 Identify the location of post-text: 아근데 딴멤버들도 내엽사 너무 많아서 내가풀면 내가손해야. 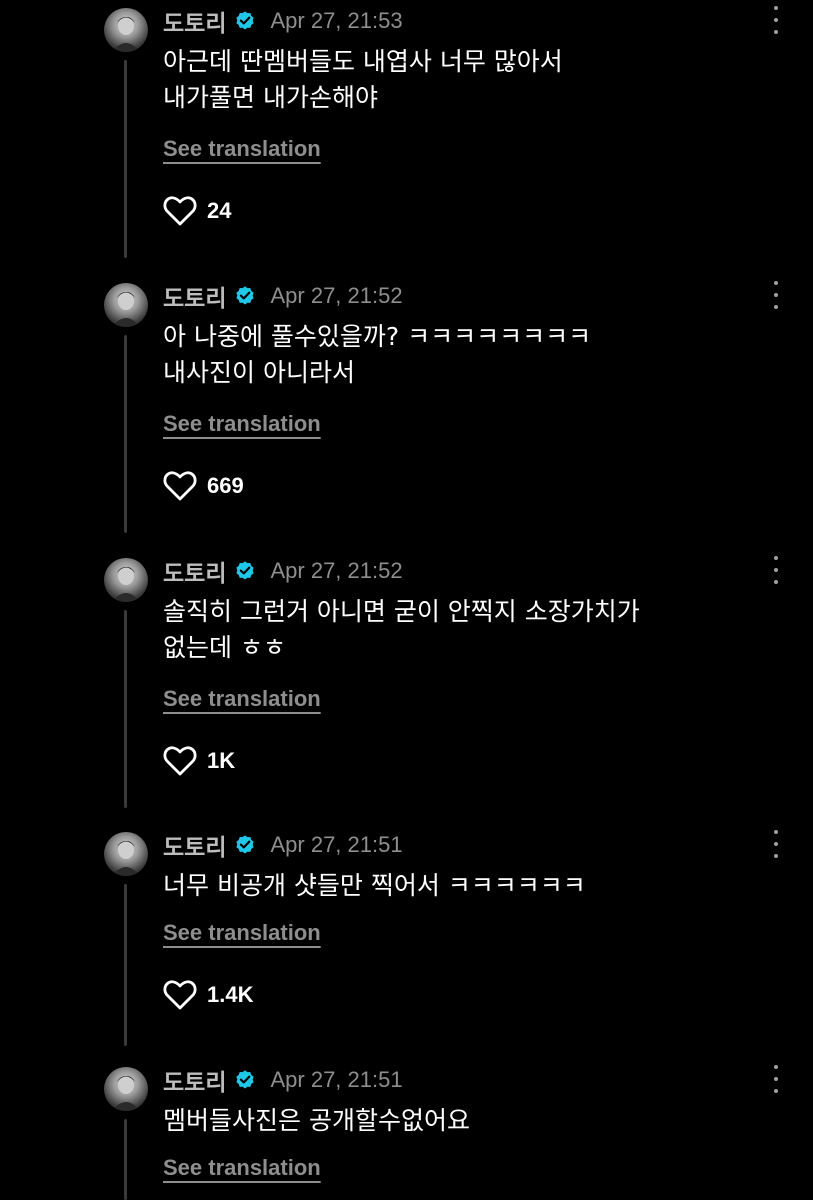
(363, 79).